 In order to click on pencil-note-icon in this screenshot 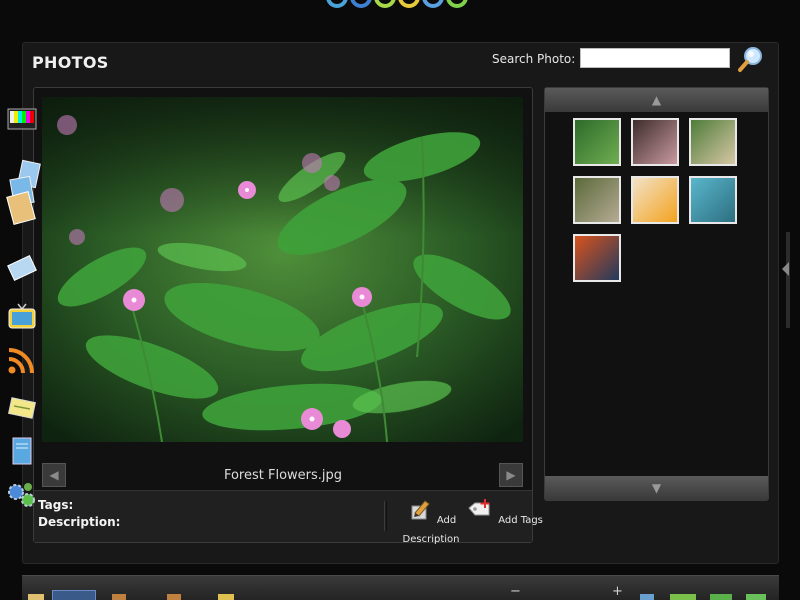, I will do `click(420, 510)`.